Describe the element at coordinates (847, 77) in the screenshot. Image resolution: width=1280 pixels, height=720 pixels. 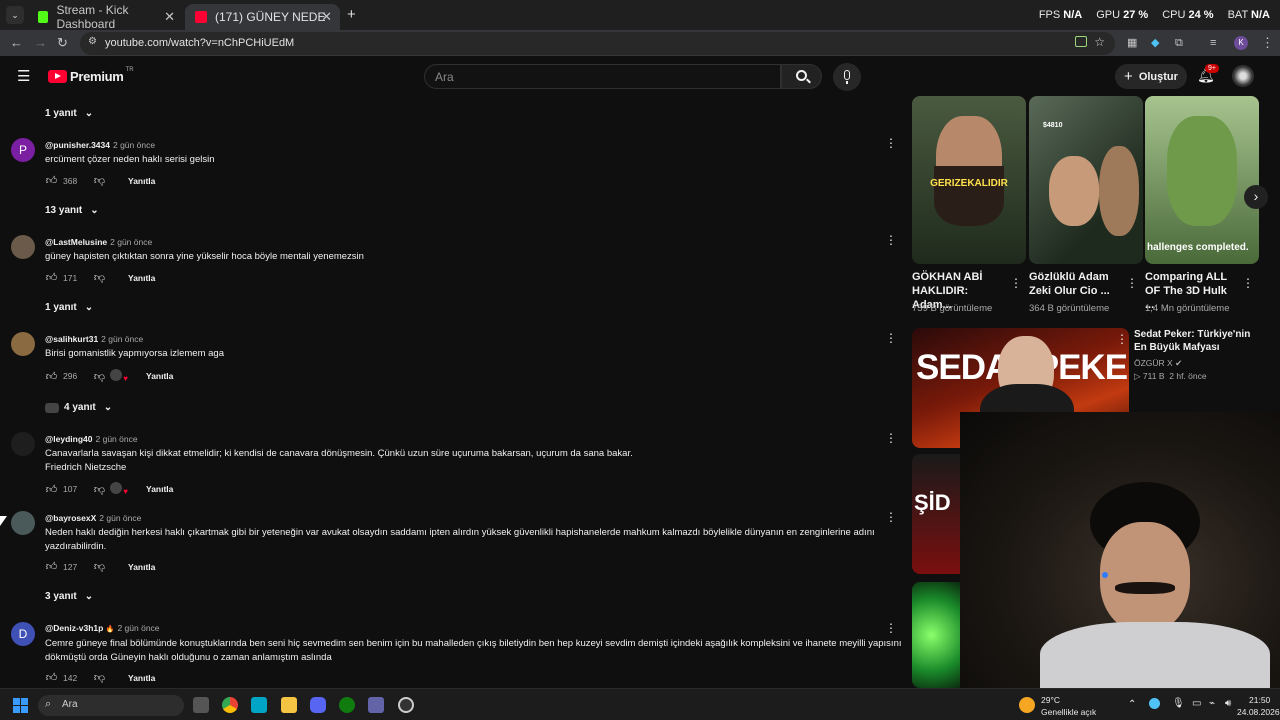
I see `voice-search-button` at that location.